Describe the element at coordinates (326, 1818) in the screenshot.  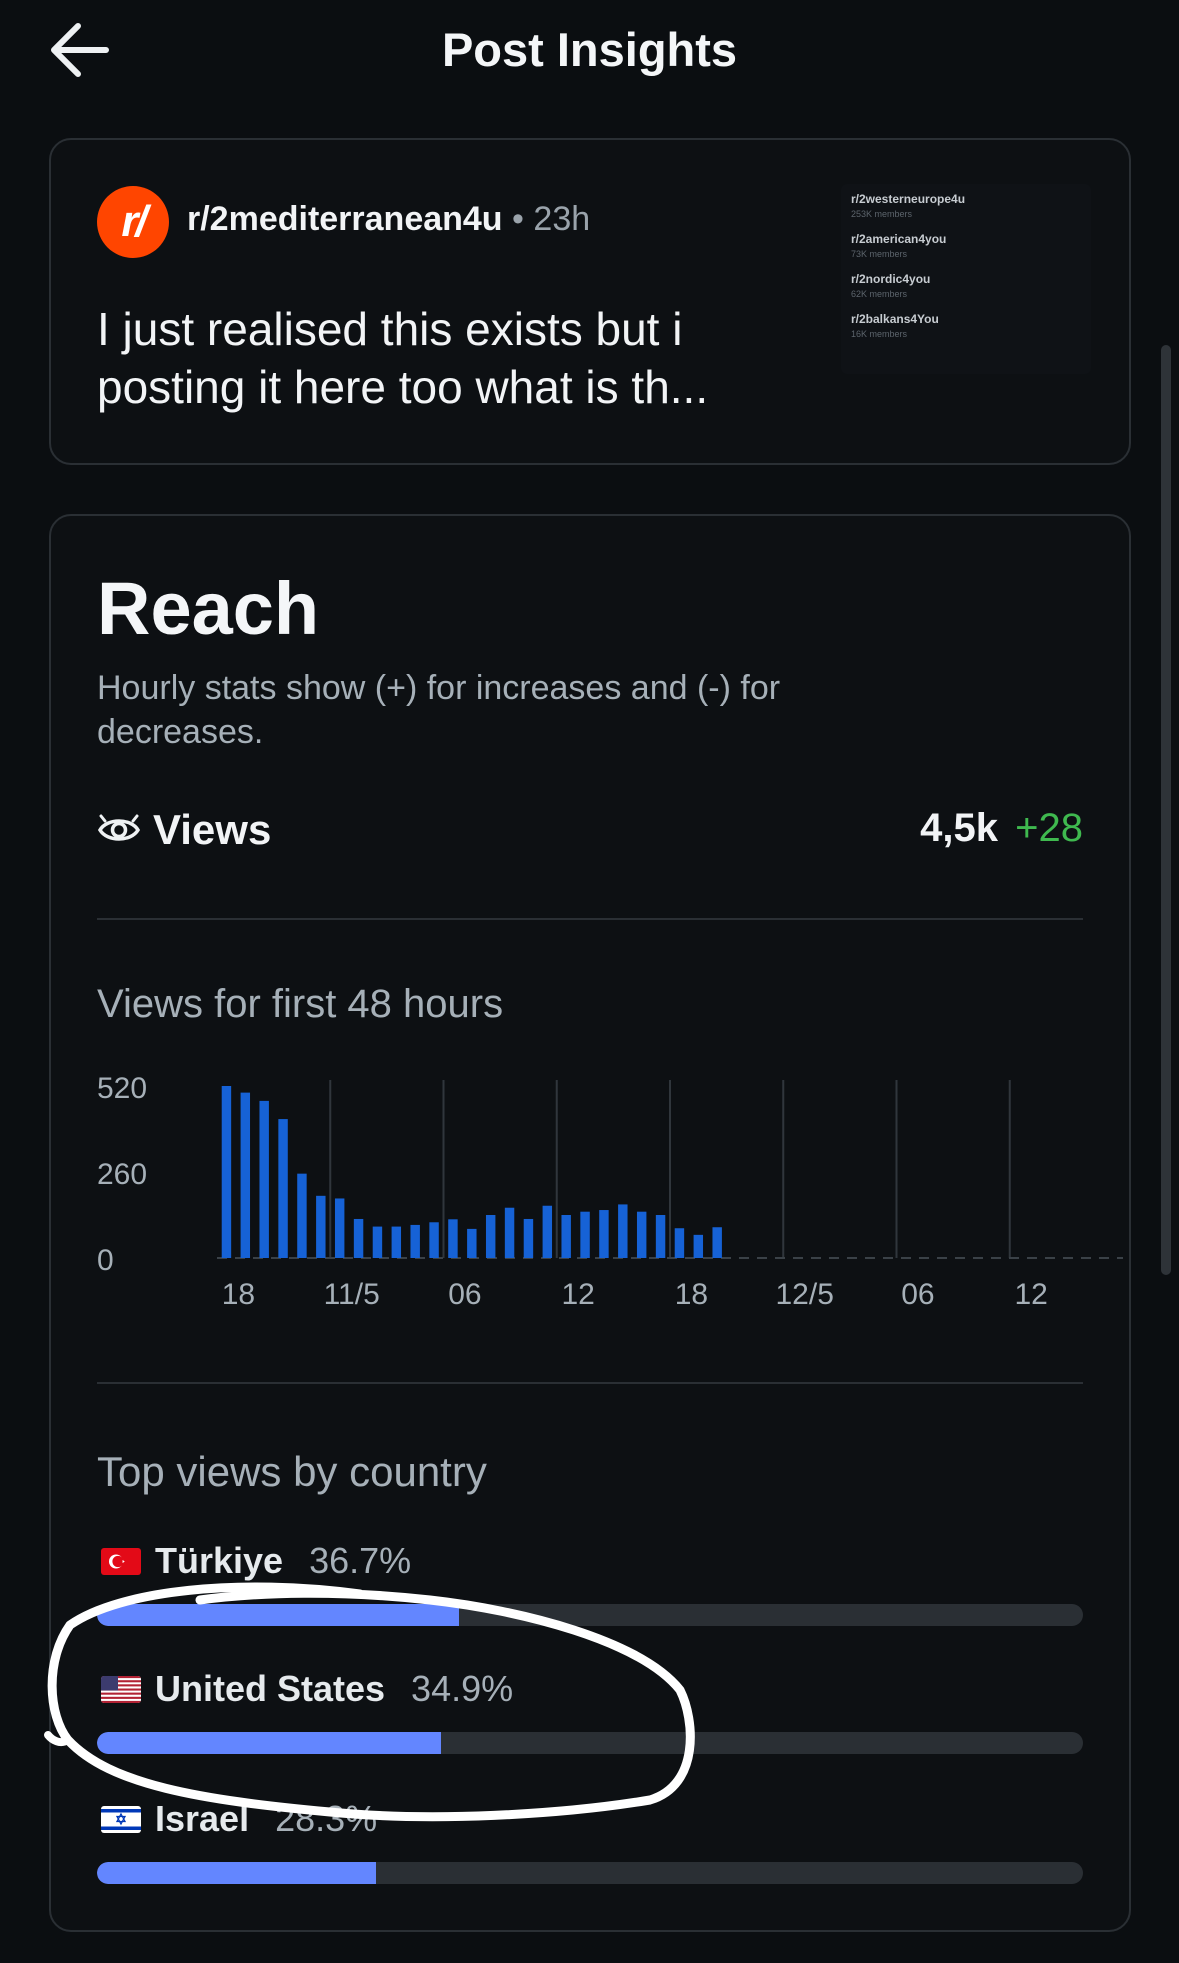
I see `country-percent: 28.3%` at that location.